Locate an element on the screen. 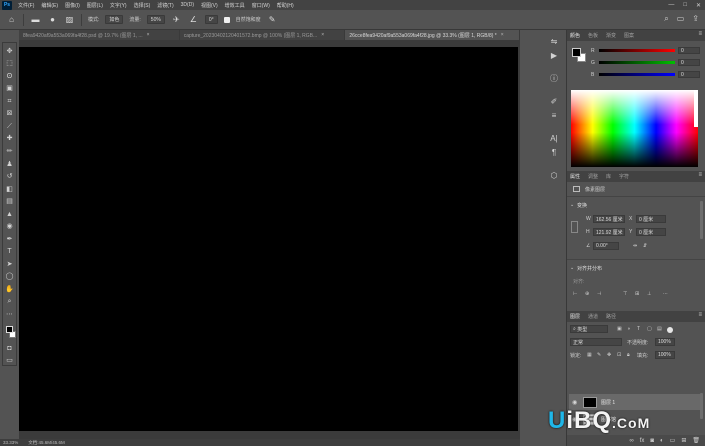 The width and height of the screenshot is (705, 446). tab-color: 颜色 is located at coordinates (575, 35).